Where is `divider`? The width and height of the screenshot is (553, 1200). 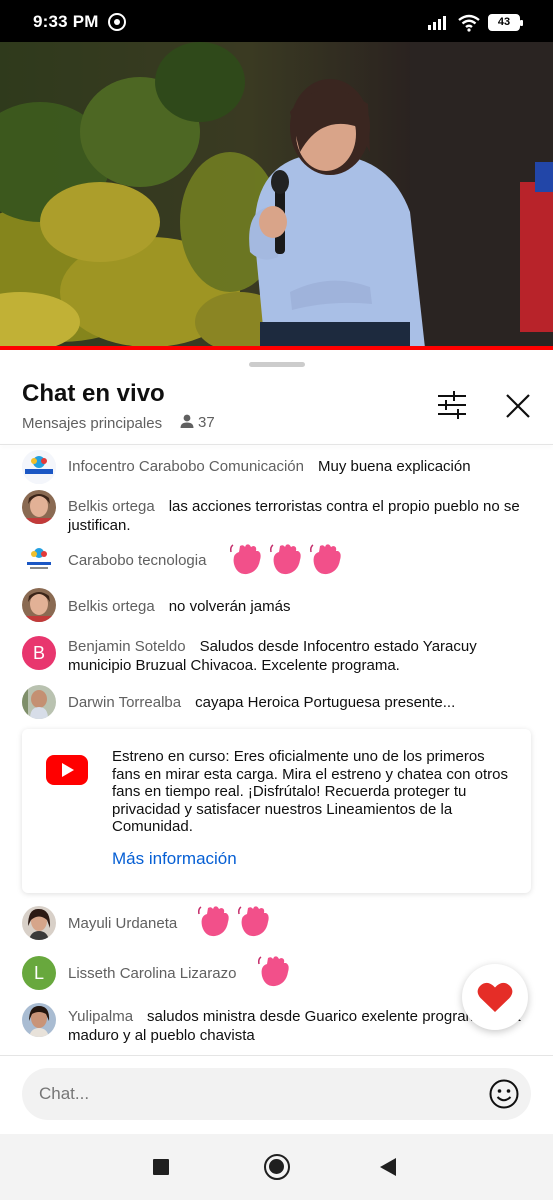
divider is located at coordinates (276, 444).